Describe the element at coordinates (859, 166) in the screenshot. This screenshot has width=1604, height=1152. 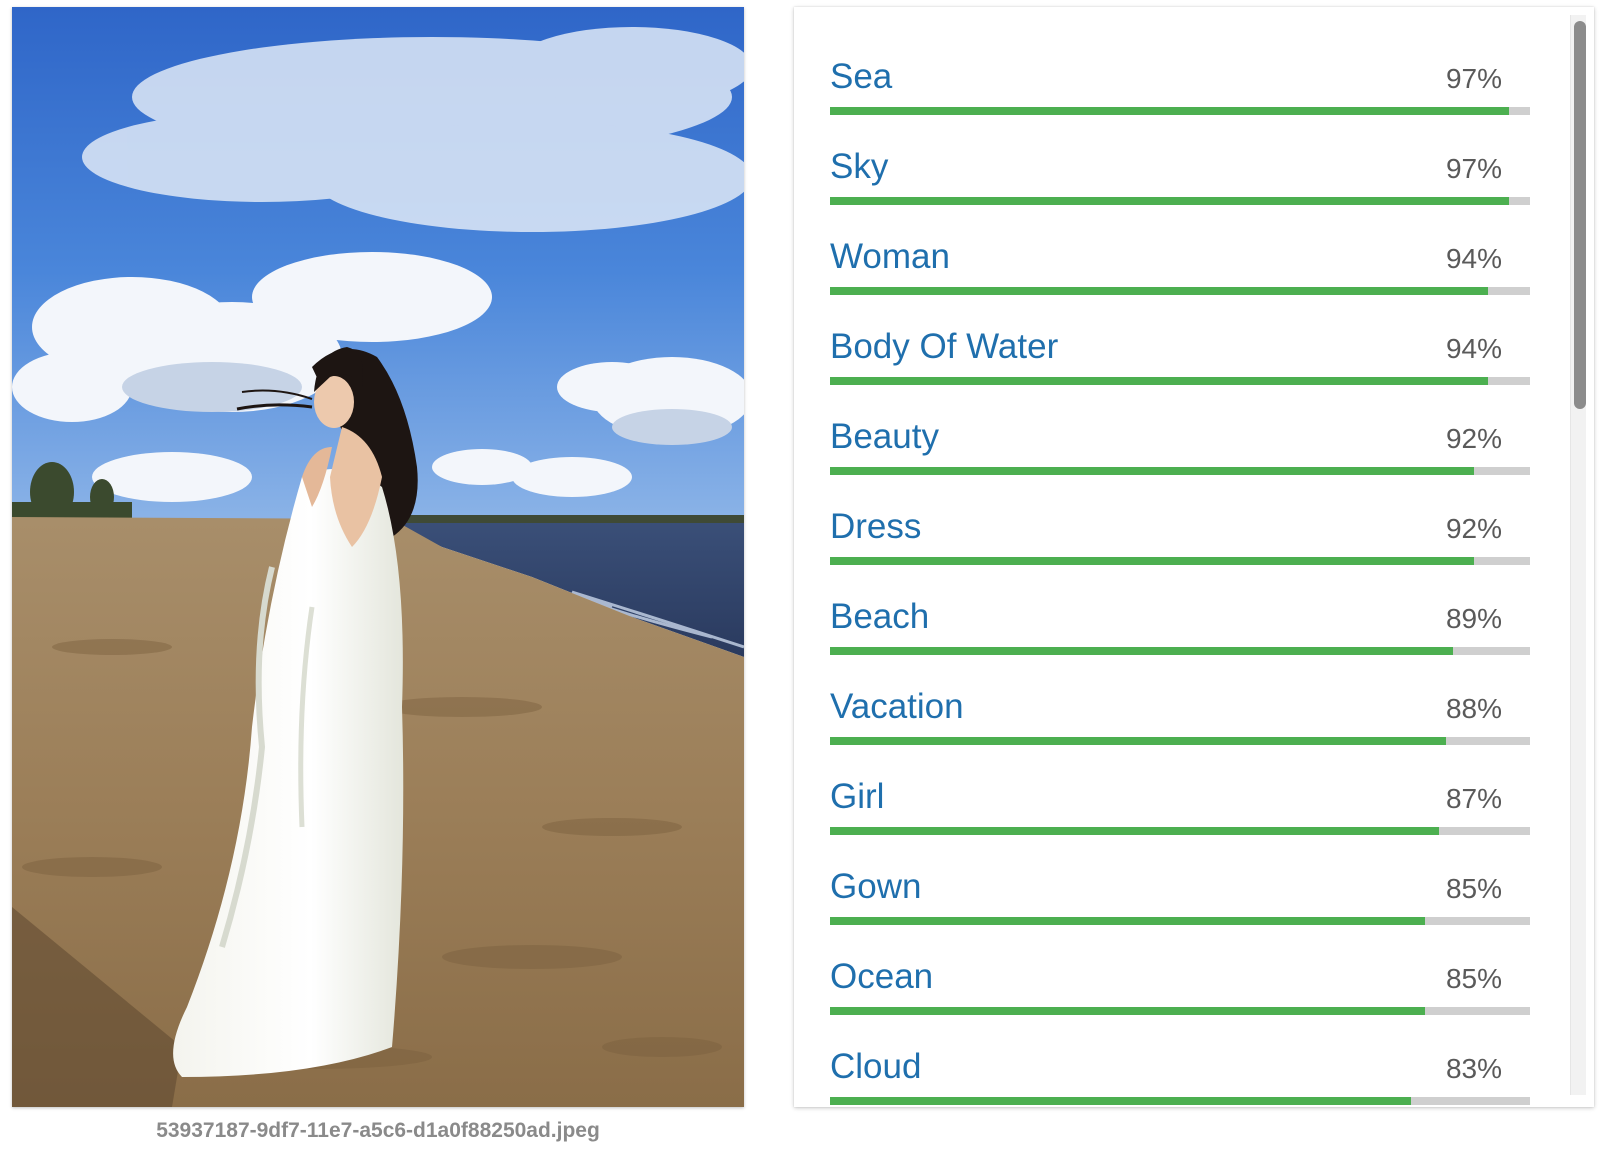
I see `label-name: Sky` at that location.